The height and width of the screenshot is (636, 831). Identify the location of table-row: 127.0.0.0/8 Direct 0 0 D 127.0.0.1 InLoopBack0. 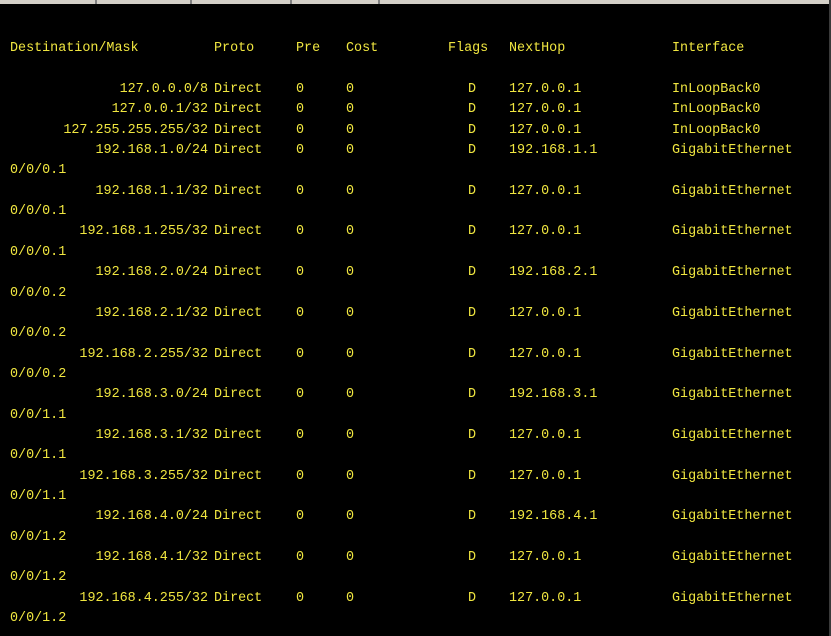
(415, 90).